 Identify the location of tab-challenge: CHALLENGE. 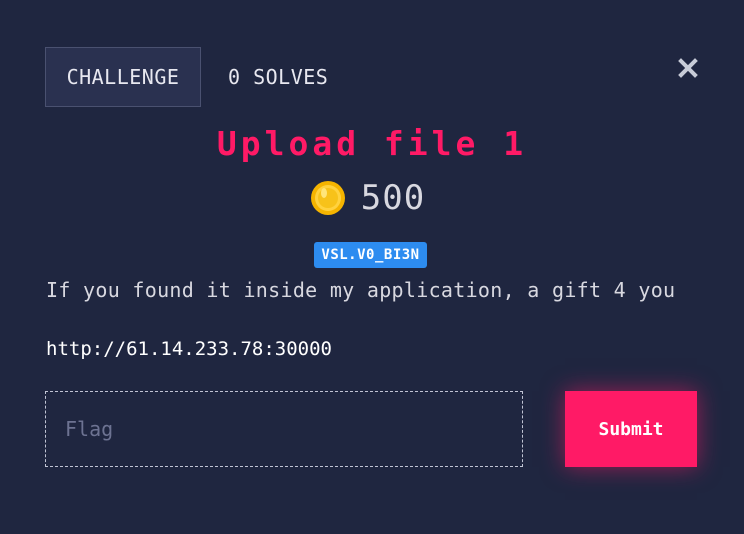
(123, 77).